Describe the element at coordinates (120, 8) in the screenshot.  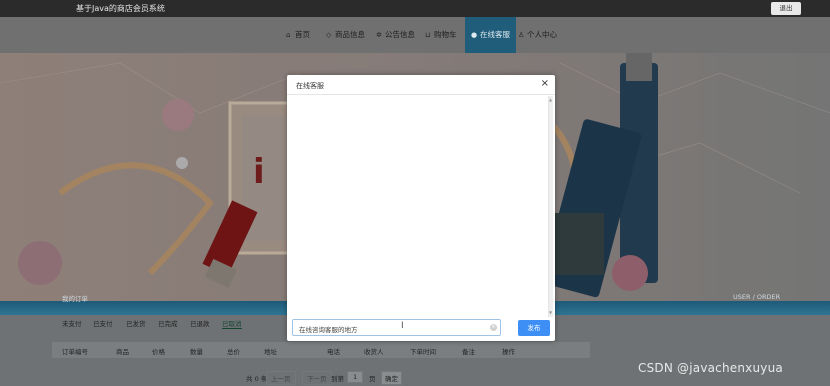
I see `site-title: 基于Java的商店会员系统` at that location.